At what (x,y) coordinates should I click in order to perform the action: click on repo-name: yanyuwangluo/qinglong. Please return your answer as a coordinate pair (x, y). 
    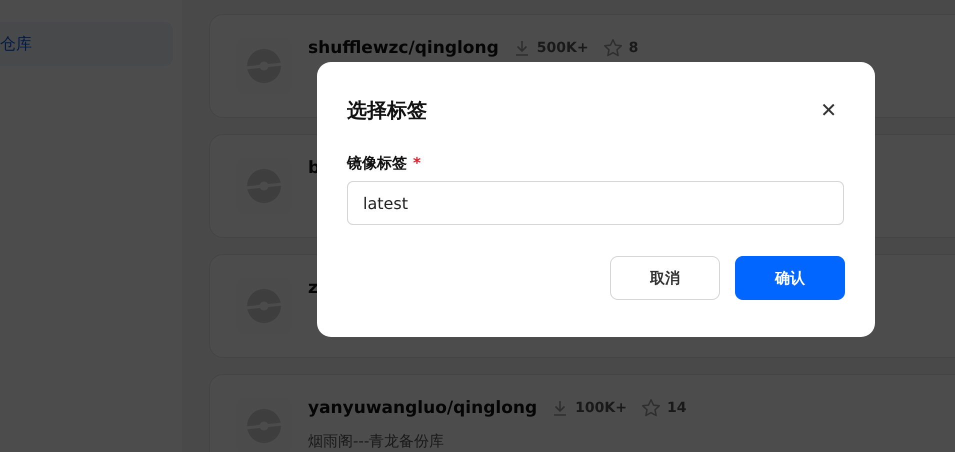
    Looking at the image, I should click on (423, 408).